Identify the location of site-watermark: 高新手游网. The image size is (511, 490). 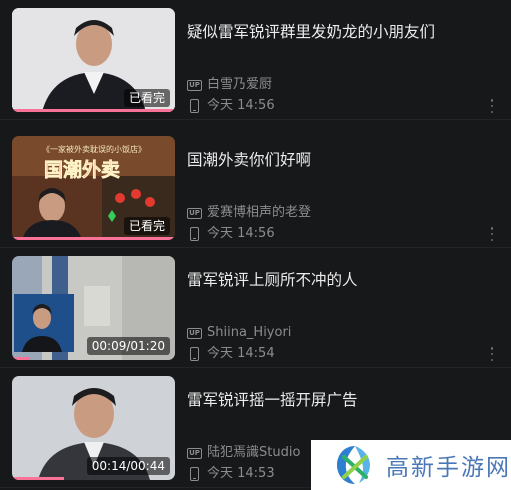
(411, 465).